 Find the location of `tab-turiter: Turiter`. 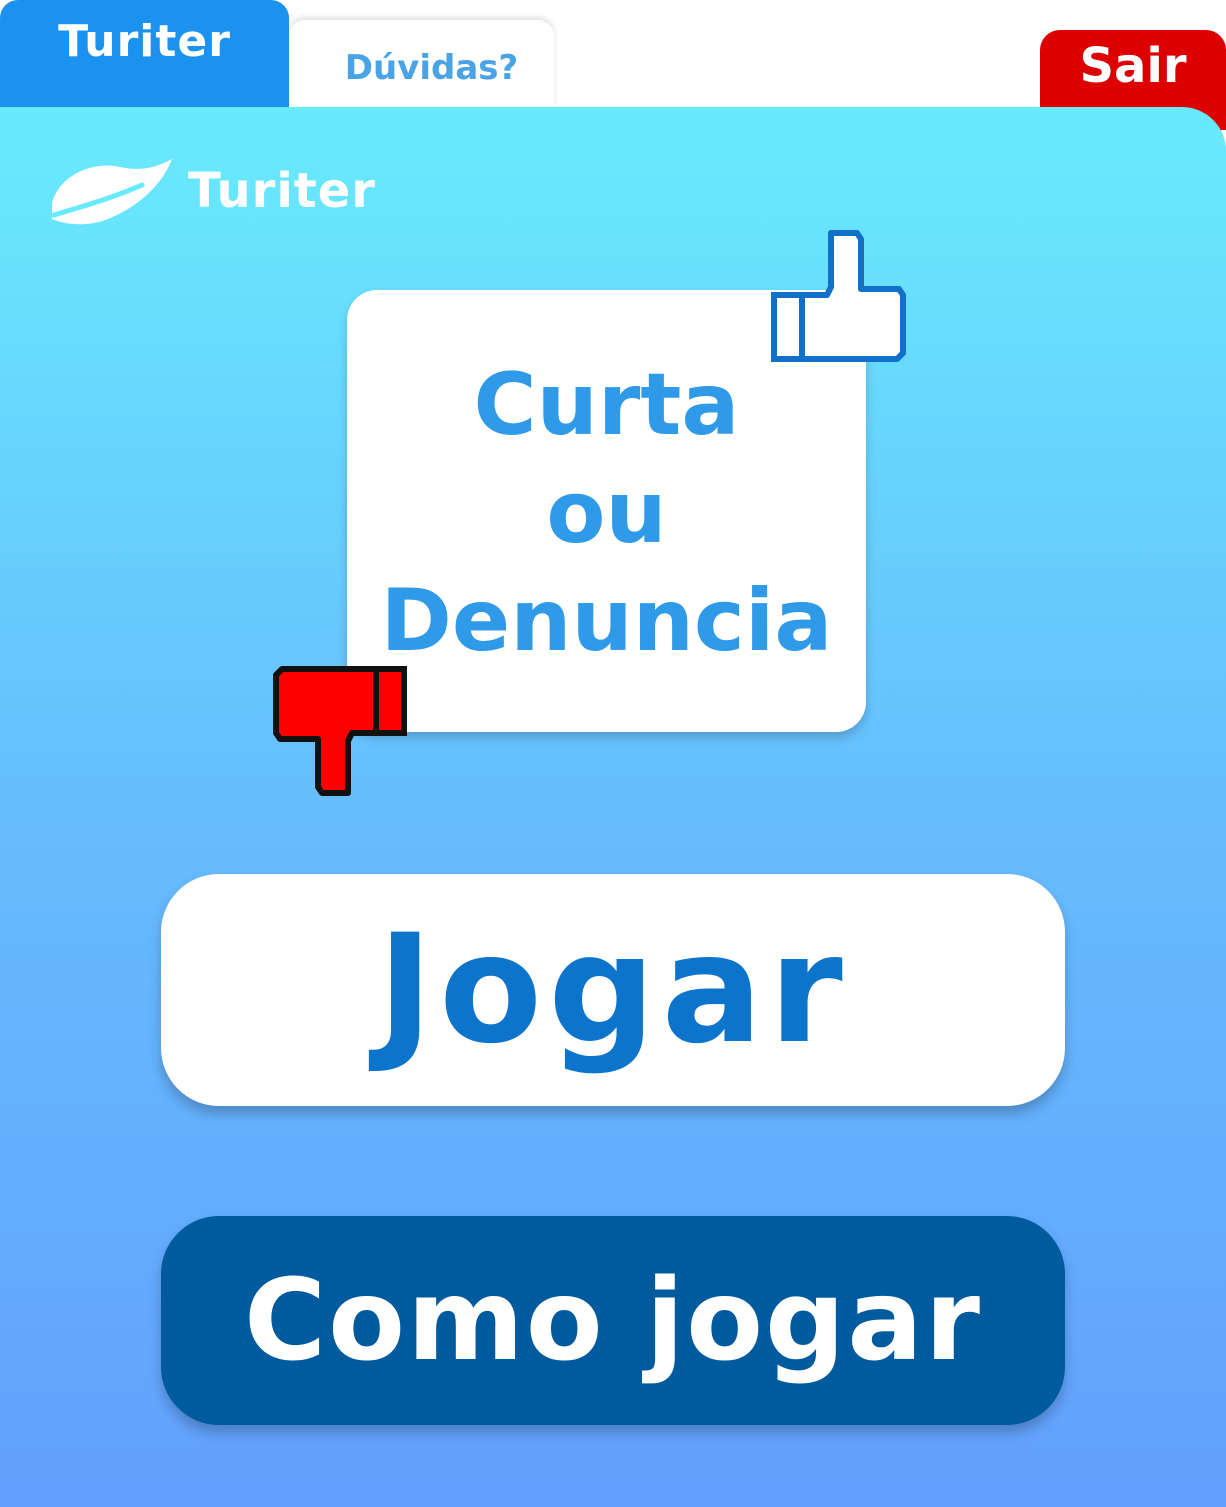

tab-turiter: Turiter is located at coordinates (144, 53).